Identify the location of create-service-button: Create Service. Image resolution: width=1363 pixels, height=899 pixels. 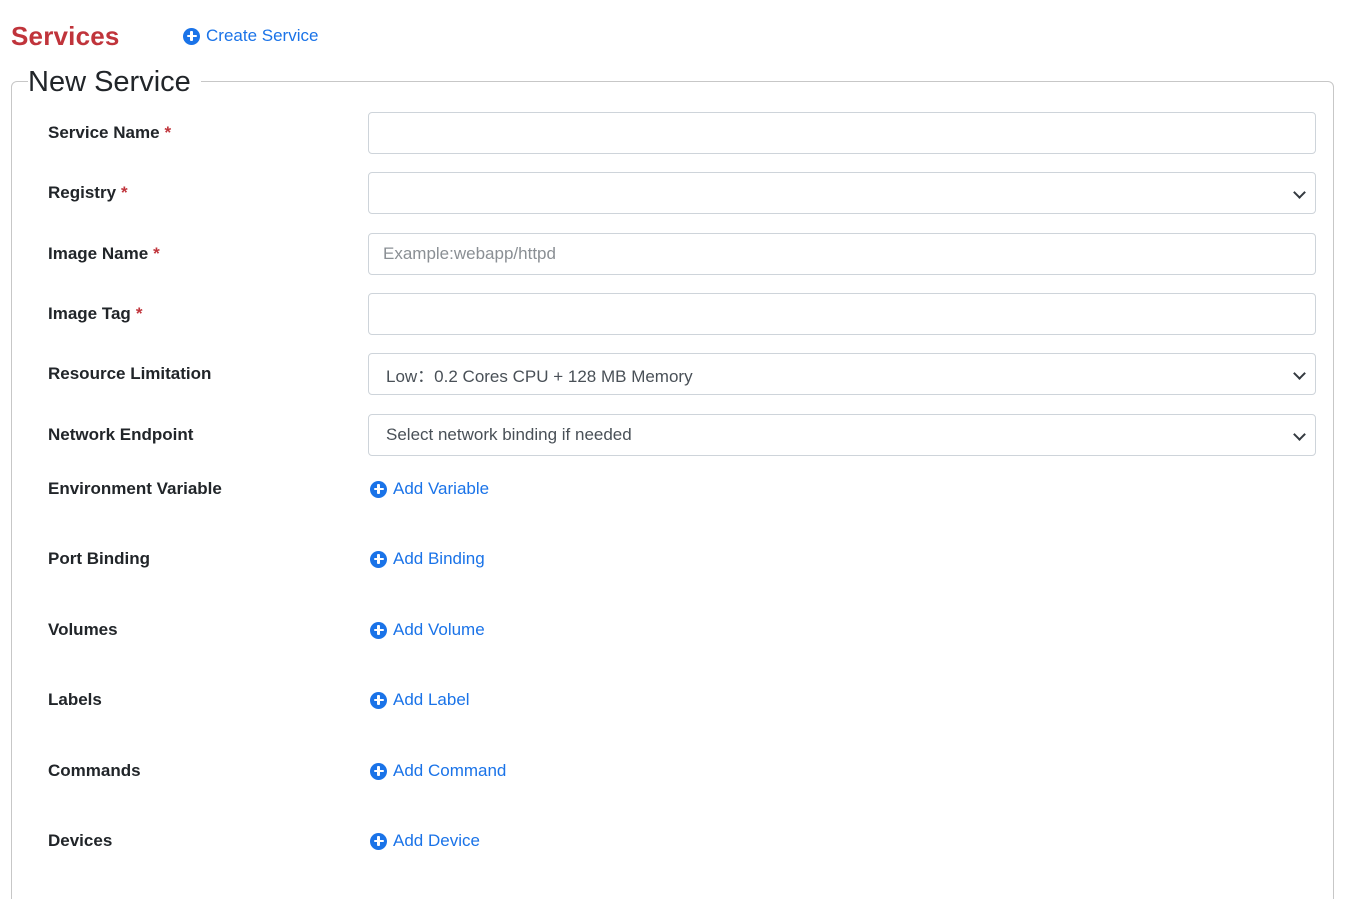
(250, 36).